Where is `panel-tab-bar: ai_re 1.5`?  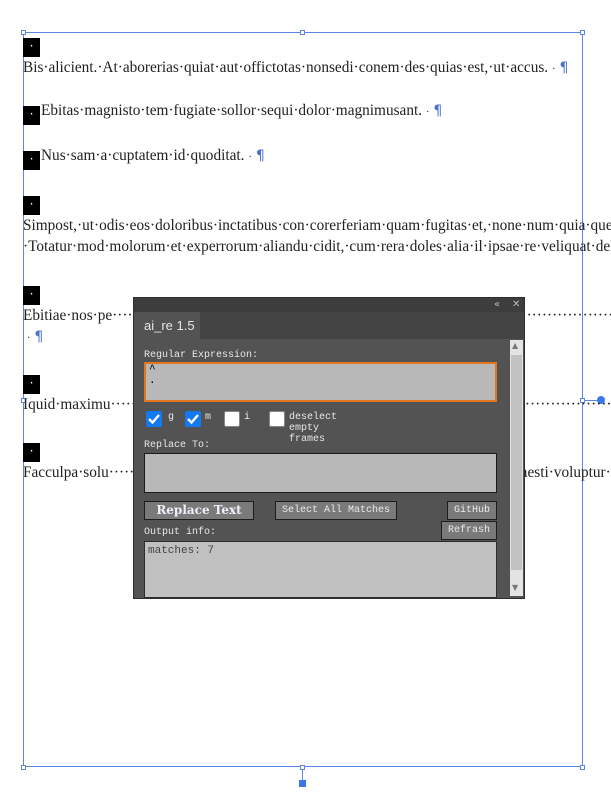
panel-tab-bar: ai_re 1.5 is located at coordinates (329, 325).